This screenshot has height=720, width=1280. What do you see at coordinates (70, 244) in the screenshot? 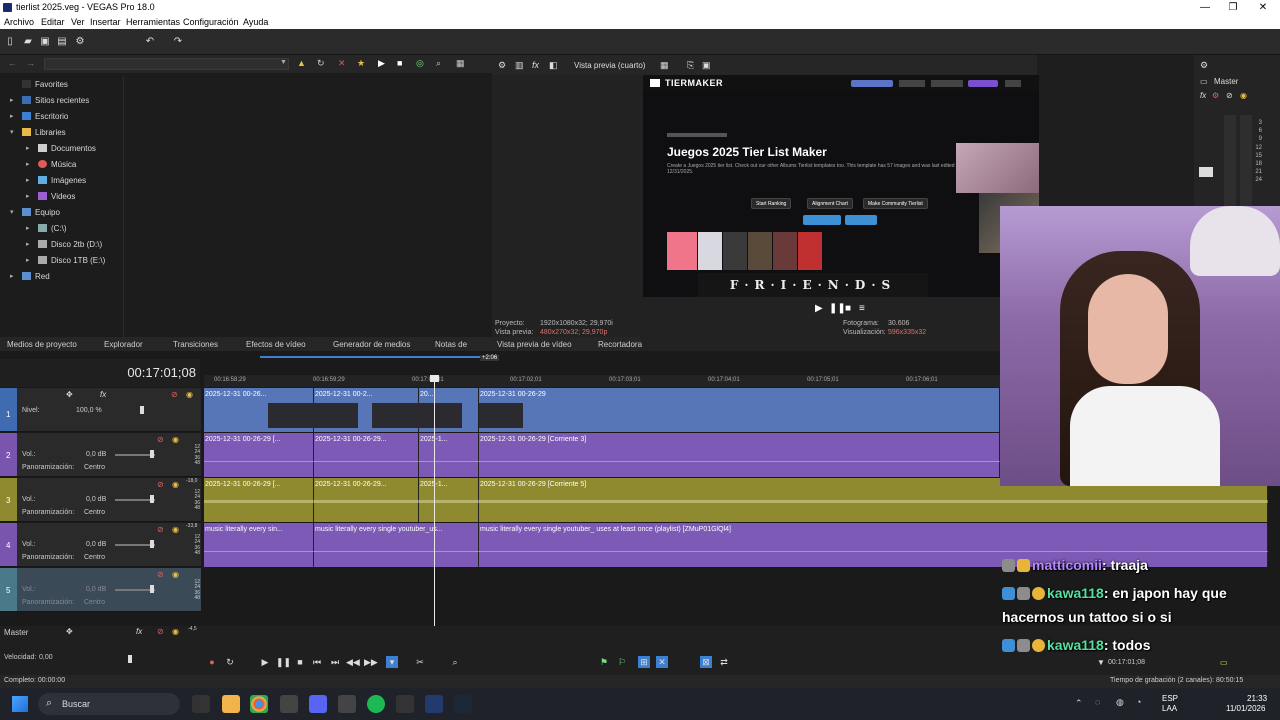
I see `tree-drive-d: Disco 2tb (D:\)` at bounding box center [70, 244].